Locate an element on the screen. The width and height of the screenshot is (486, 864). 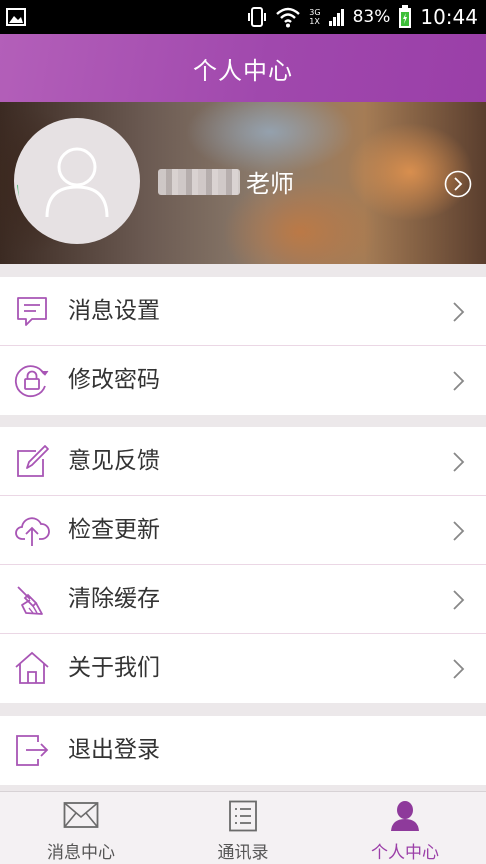
broom-icon is located at coordinates (30, 600).